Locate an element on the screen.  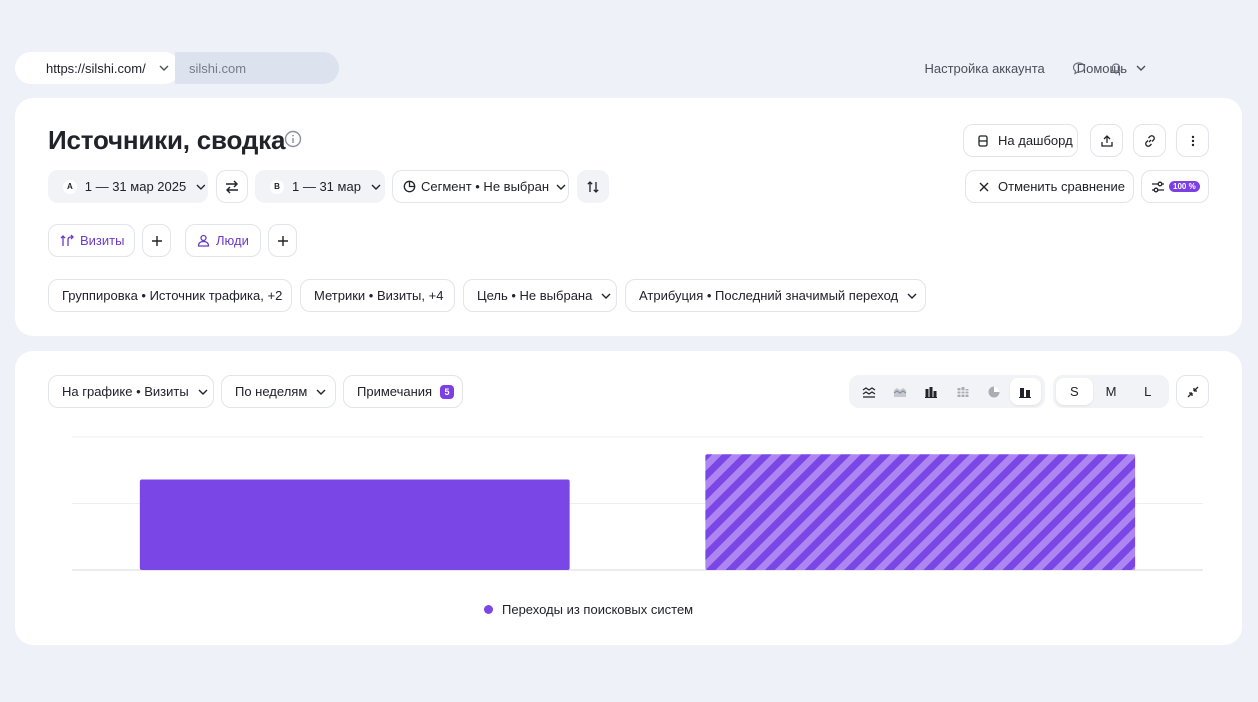
collapse-chart-button is located at coordinates (1192, 391).